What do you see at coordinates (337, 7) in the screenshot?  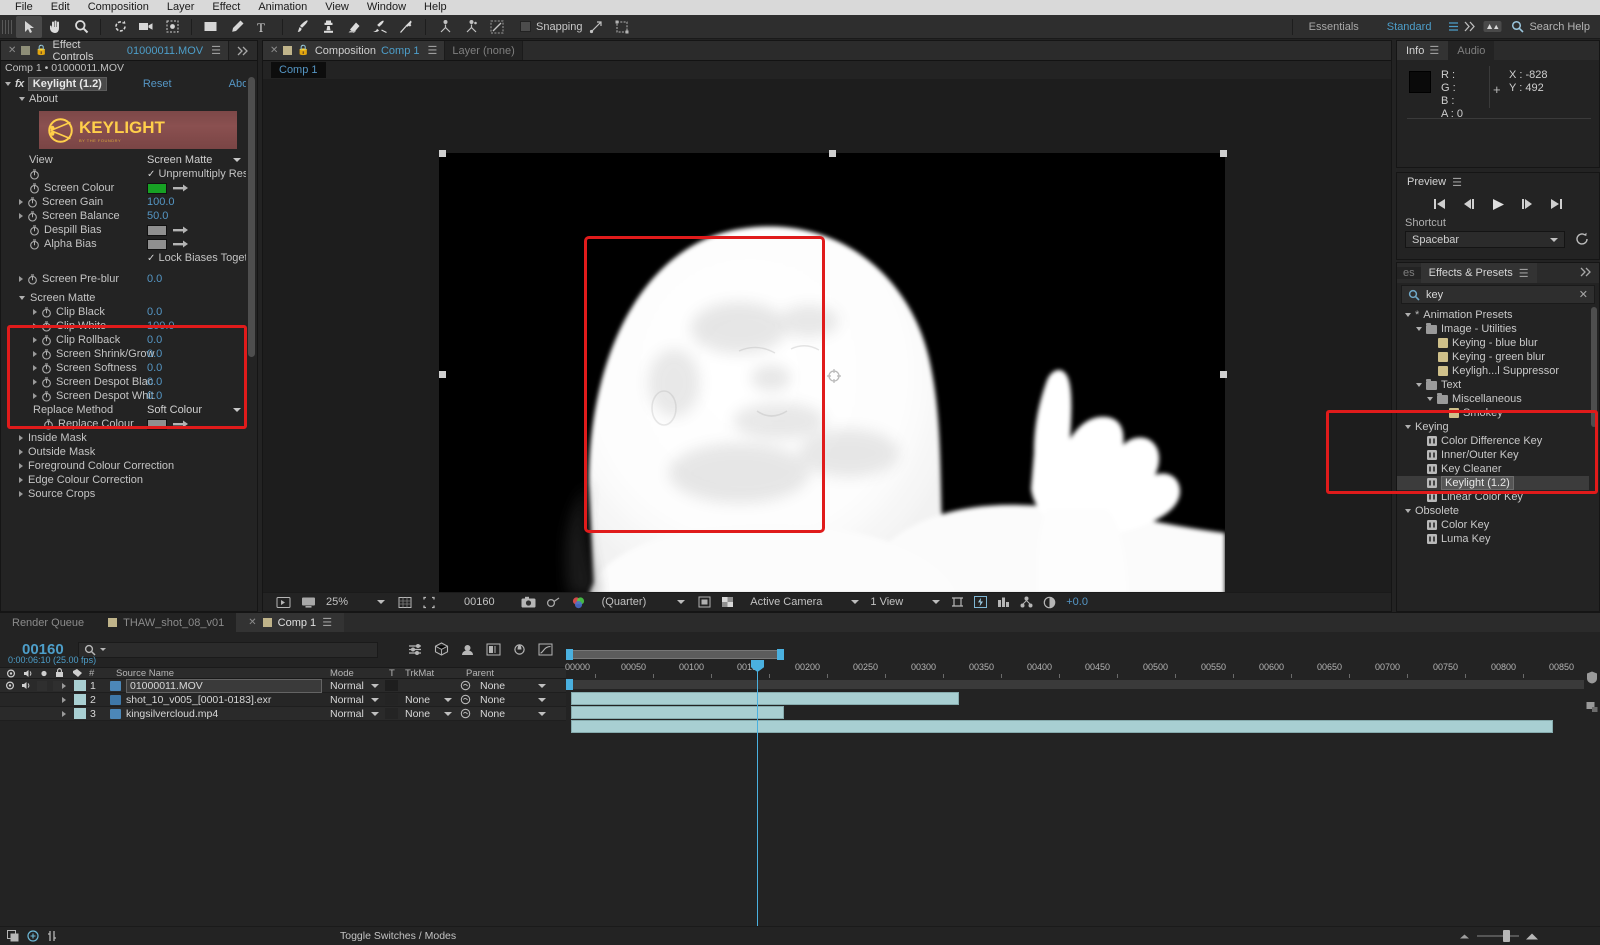 I see `menu-item-view: View` at bounding box center [337, 7].